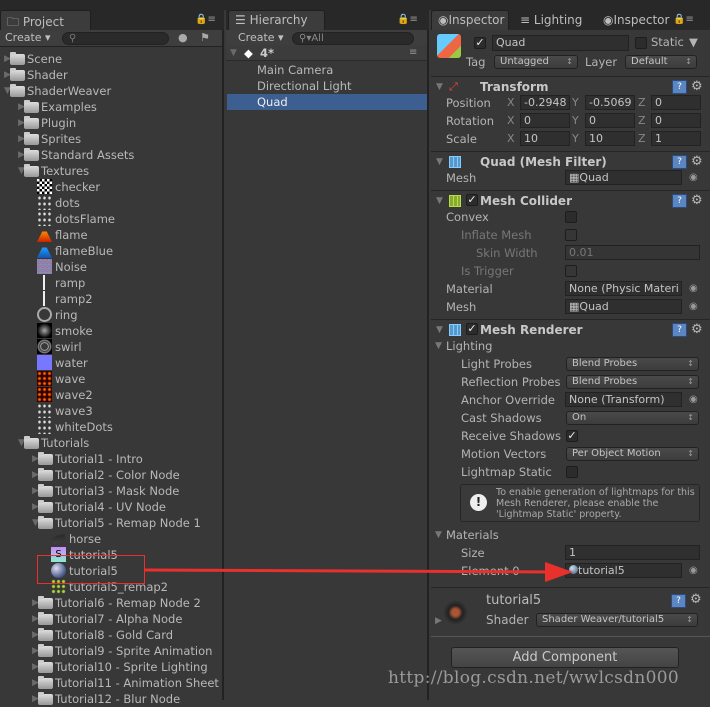 Image resolution: width=710 pixels, height=707 pixels. I want to click on project-folder-item: ▼ Textures, so click(111, 171).